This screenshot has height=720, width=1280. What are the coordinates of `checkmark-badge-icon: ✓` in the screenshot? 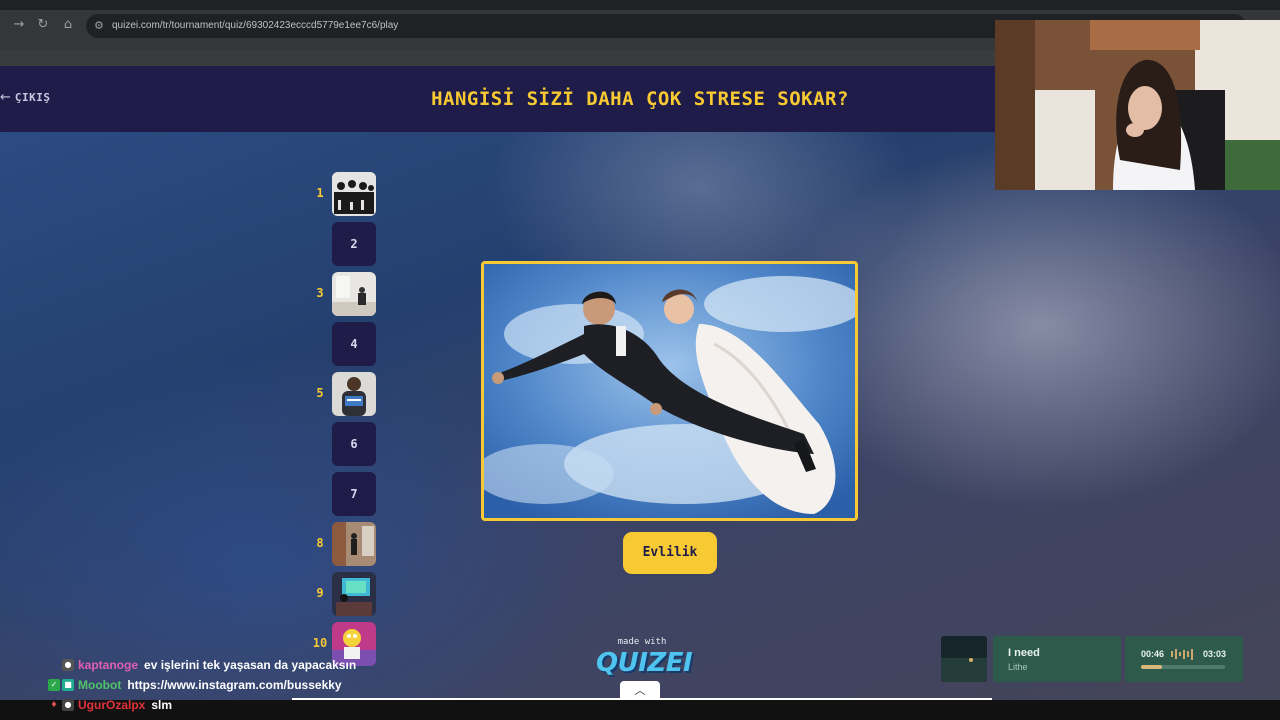 It's located at (54, 685).